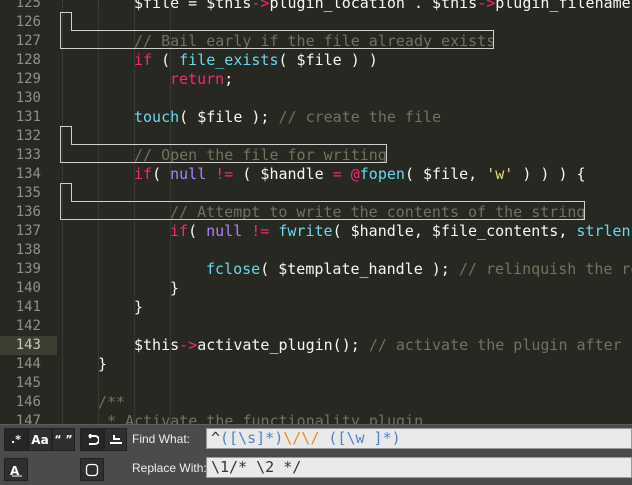 This screenshot has width=632, height=485. What do you see at coordinates (419, 438) in the screenshot?
I see `find-input: ^([\s]*)\/\/ ([\w ]*)` at bounding box center [419, 438].